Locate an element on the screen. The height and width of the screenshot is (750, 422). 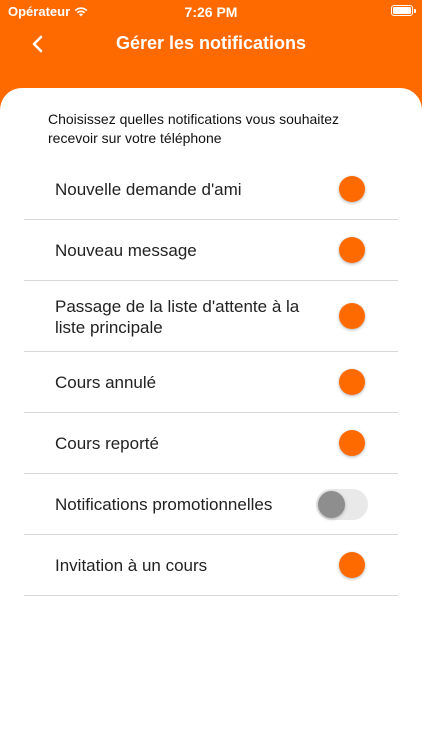
setting-label: Cours reporté is located at coordinates (107, 443).